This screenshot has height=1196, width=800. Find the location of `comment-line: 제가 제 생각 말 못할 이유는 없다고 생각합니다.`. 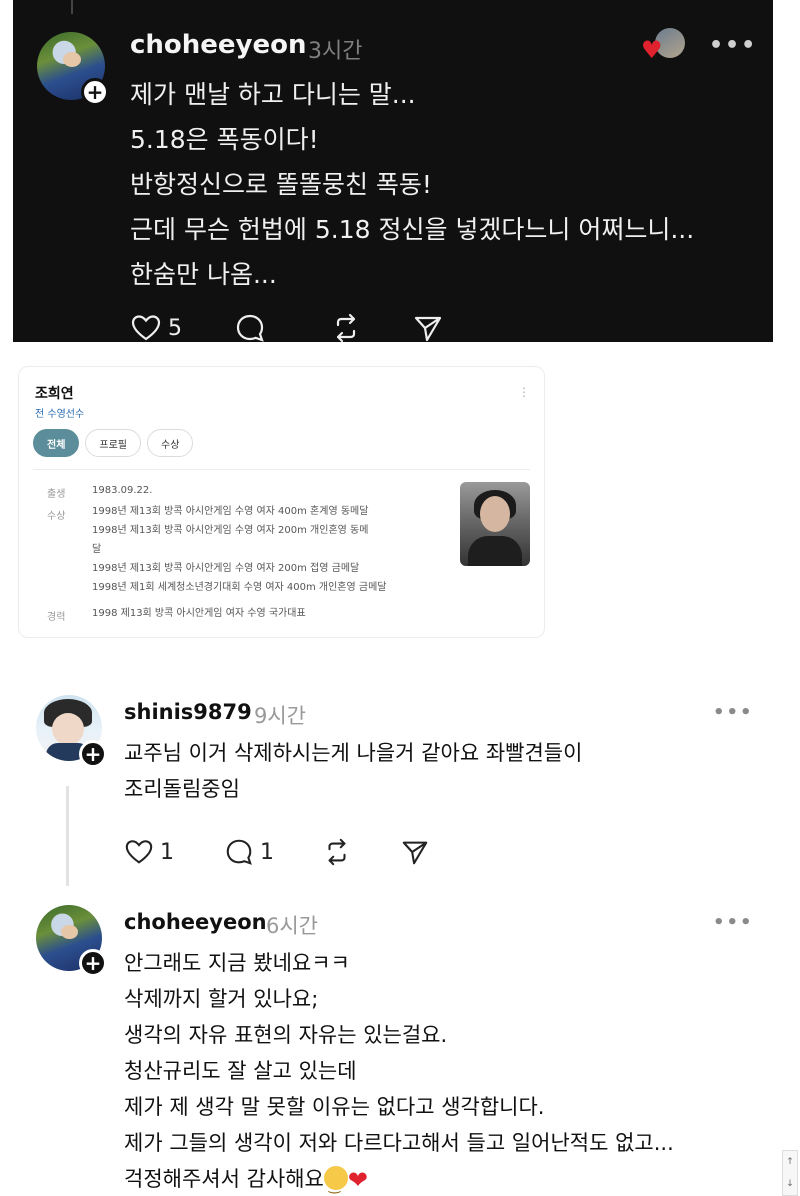

comment-line: 제가 제 생각 말 못할 이유는 없다고 생각합니다. is located at coordinates (334, 1107).